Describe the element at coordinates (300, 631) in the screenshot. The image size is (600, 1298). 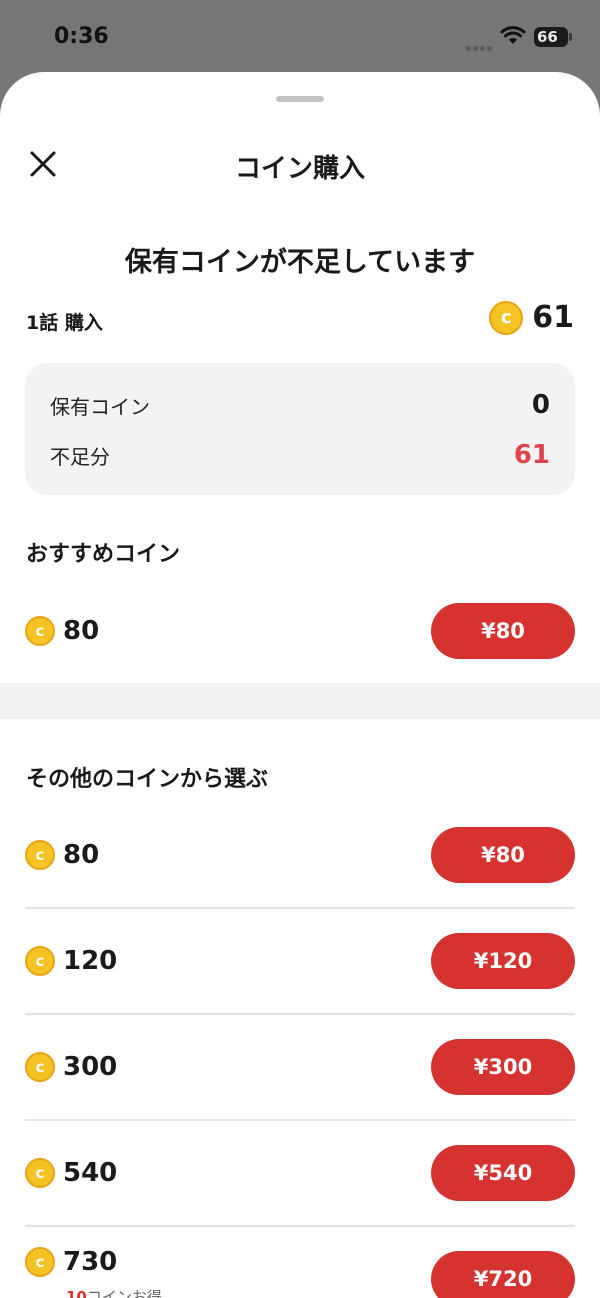
I see `recommended-coin-pack: c 80 ¥80` at that location.